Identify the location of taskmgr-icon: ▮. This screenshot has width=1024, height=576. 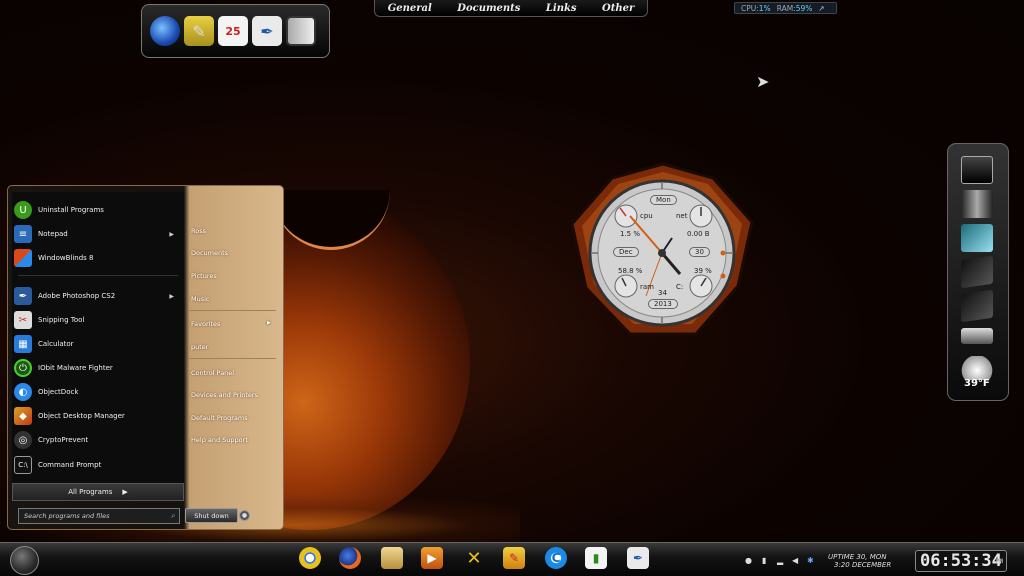
(596, 558).